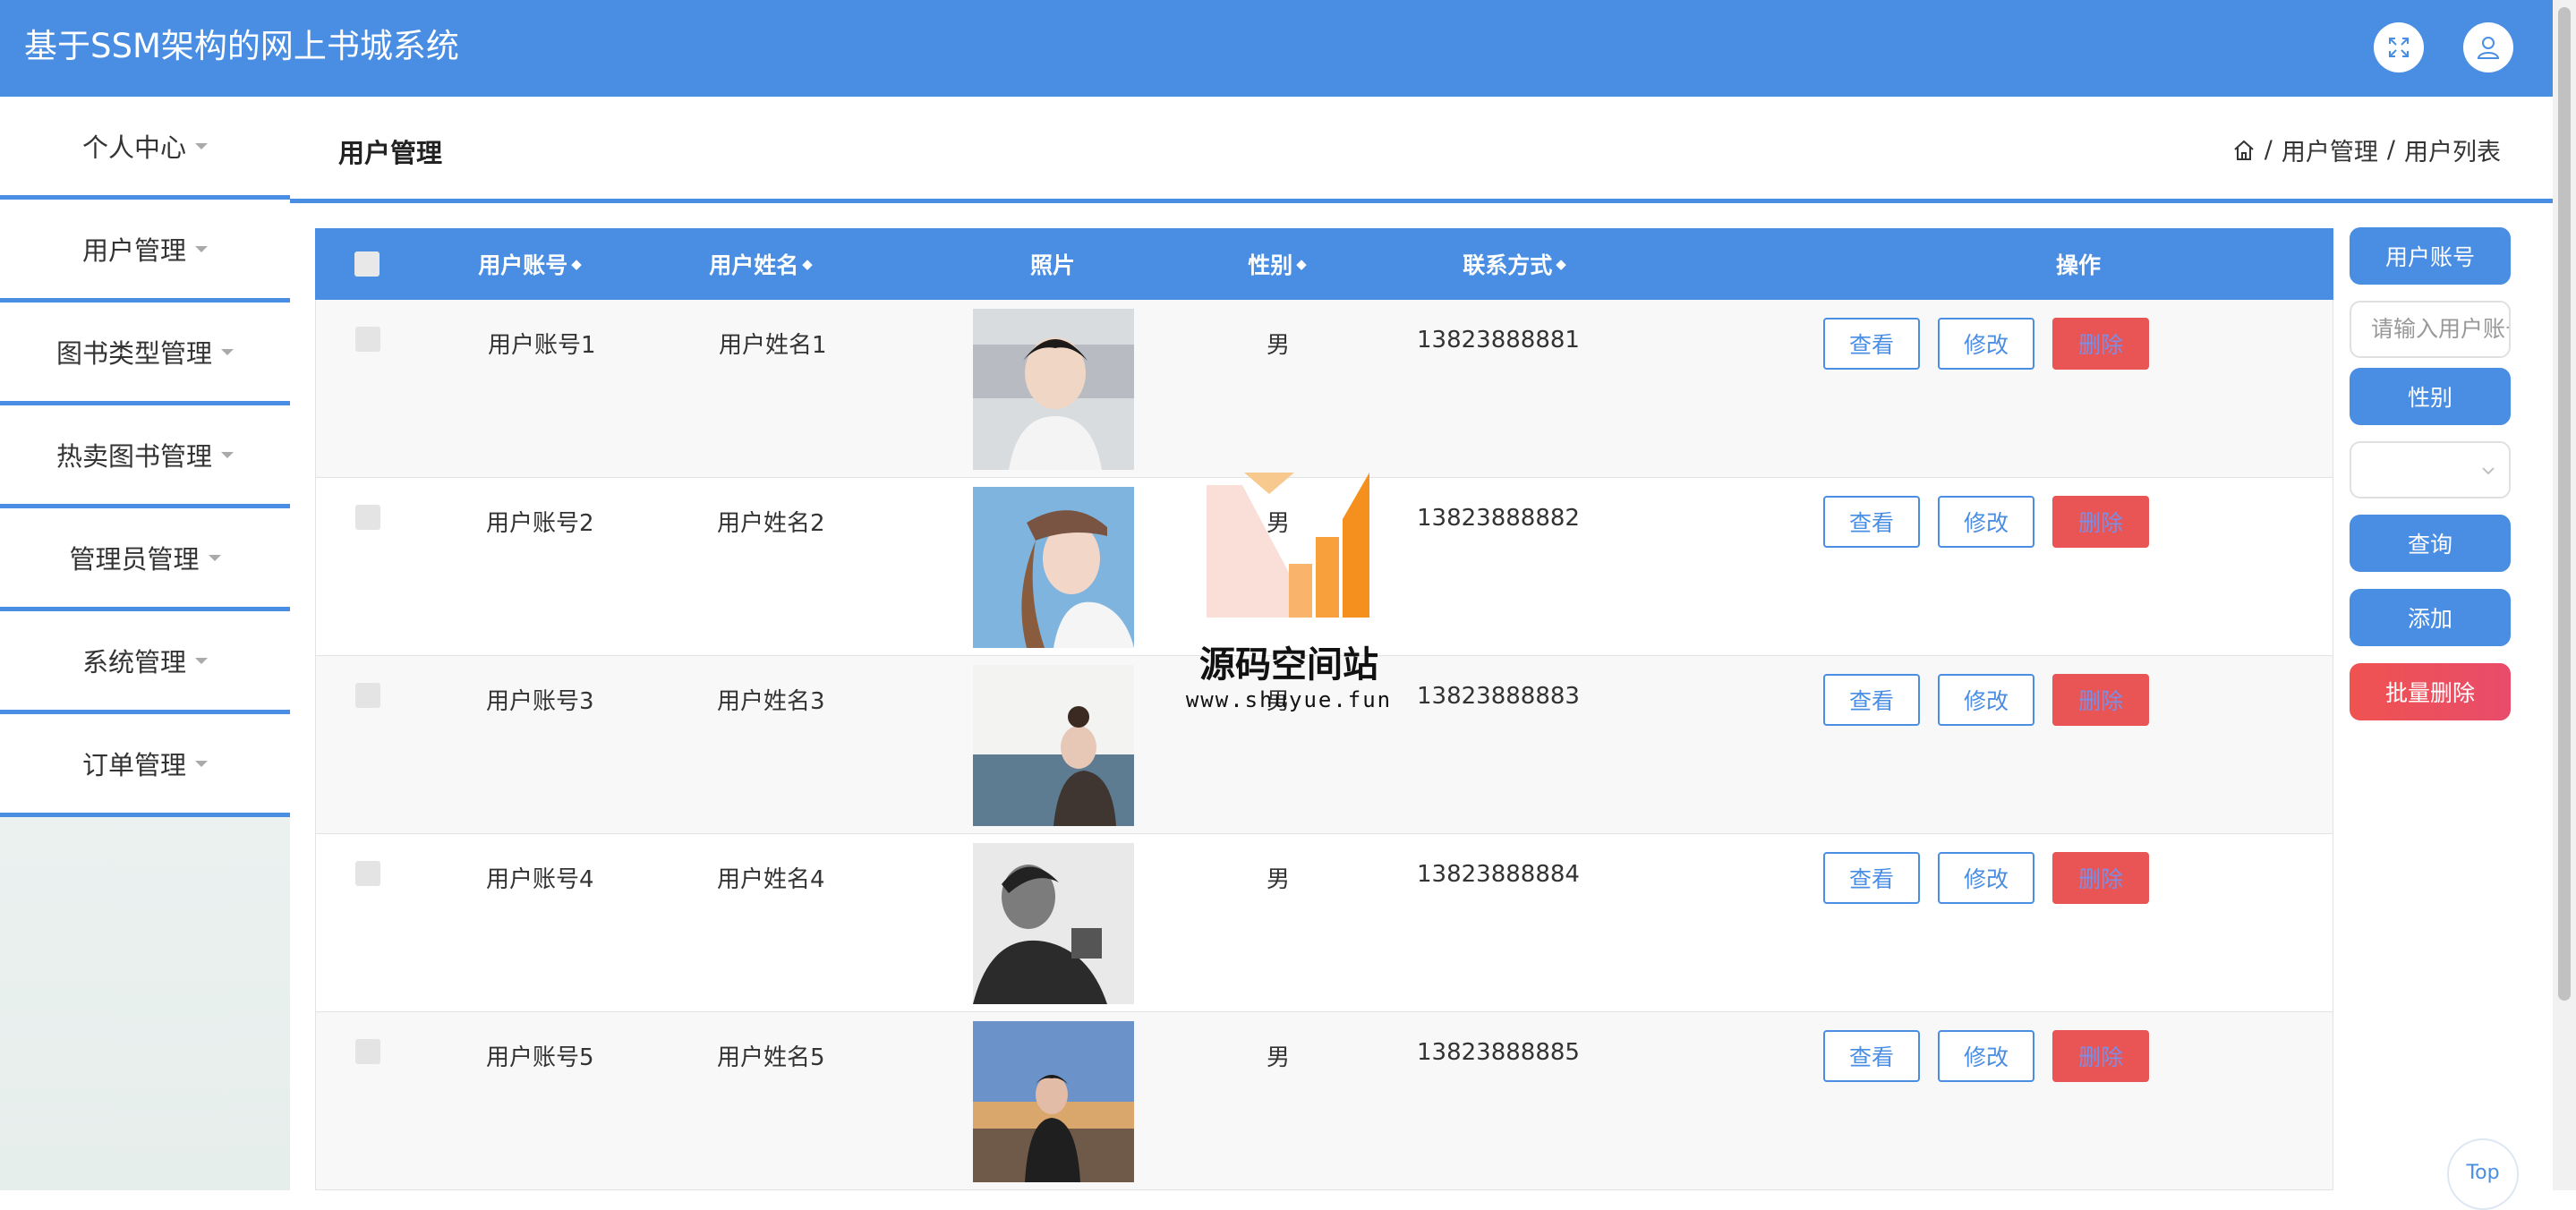  I want to click on sidebar-item-personal-center: 个人中心, so click(145, 148).